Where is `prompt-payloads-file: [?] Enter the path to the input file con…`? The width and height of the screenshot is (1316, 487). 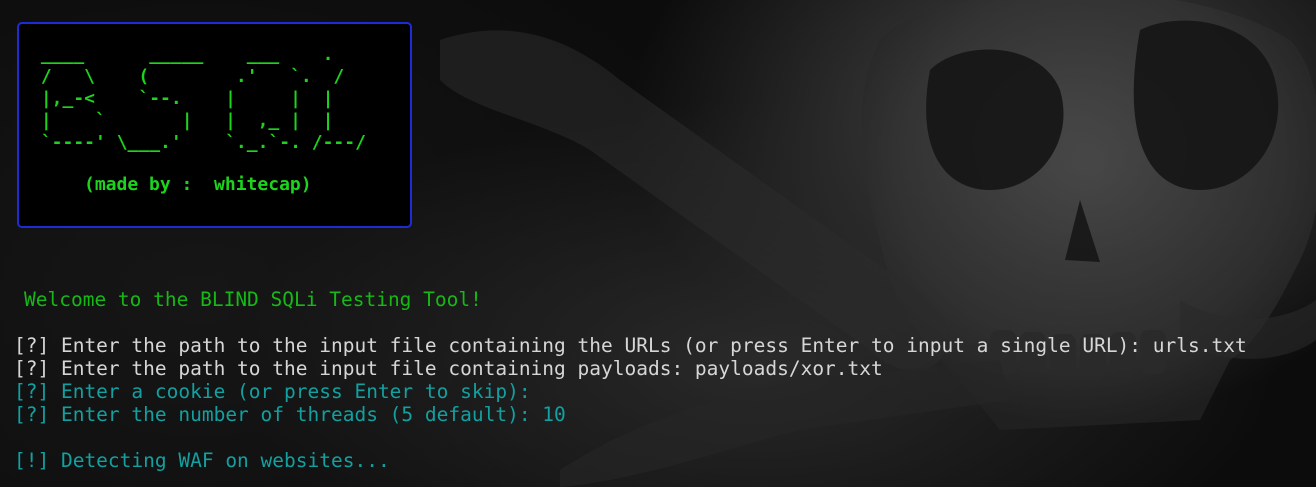 prompt-payloads-file: [?] Enter the path to the input file con… is located at coordinates (448, 368).